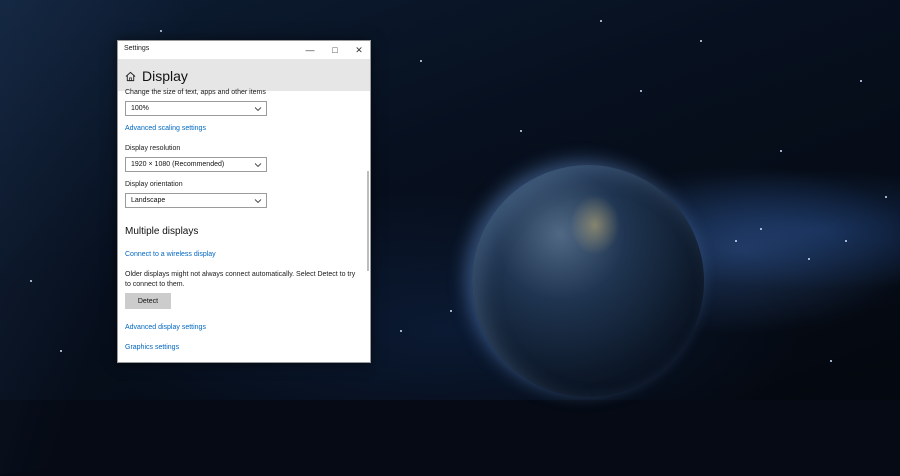  Describe the element at coordinates (137, 48) in the screenshot. I see `window-title: Settings` at that location.